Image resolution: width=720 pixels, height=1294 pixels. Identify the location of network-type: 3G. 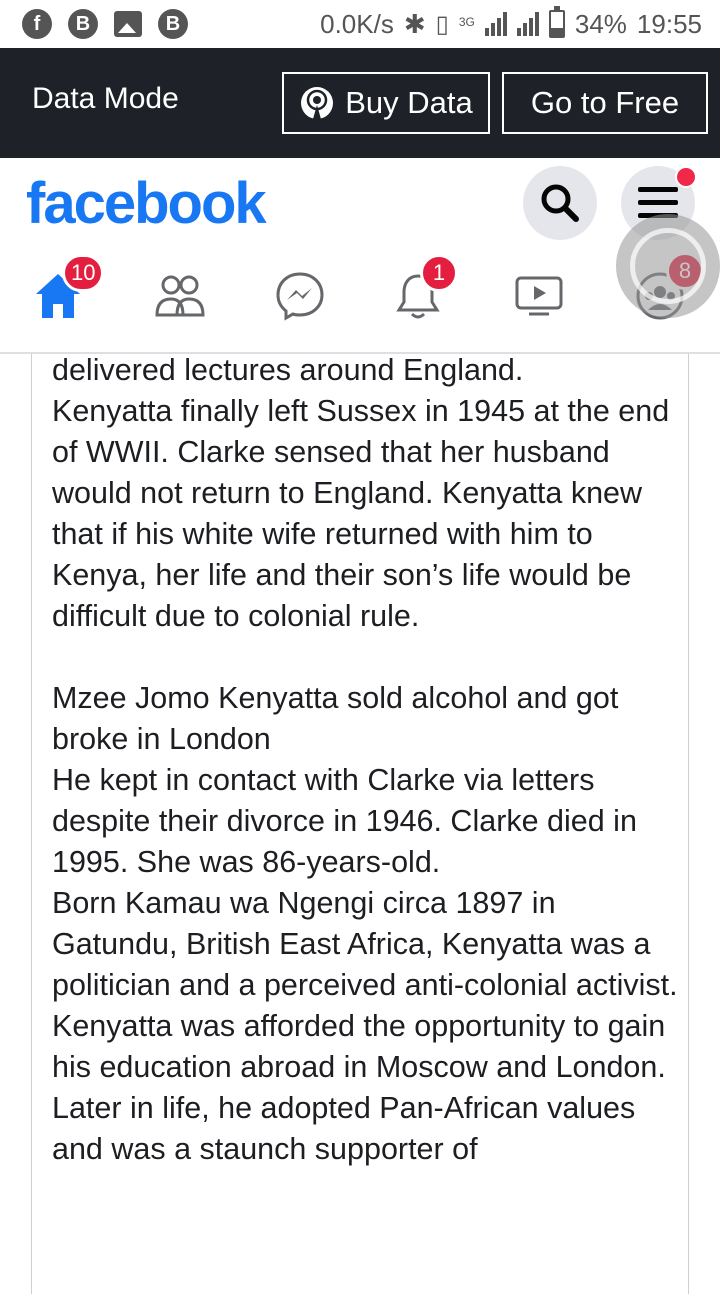
(466, 21).